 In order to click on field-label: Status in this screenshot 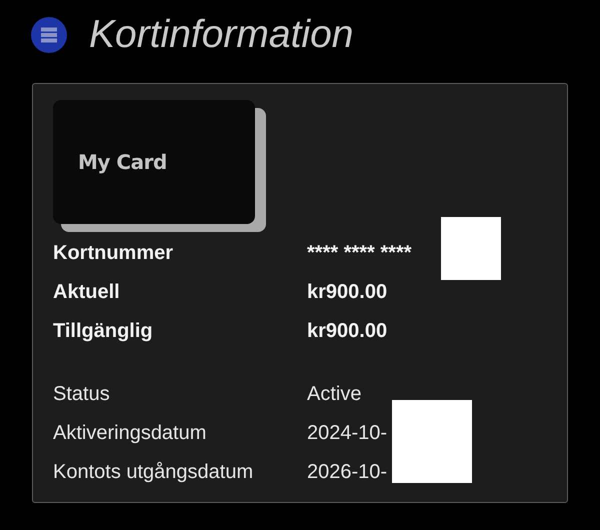, I will do `click(82, 394)`.